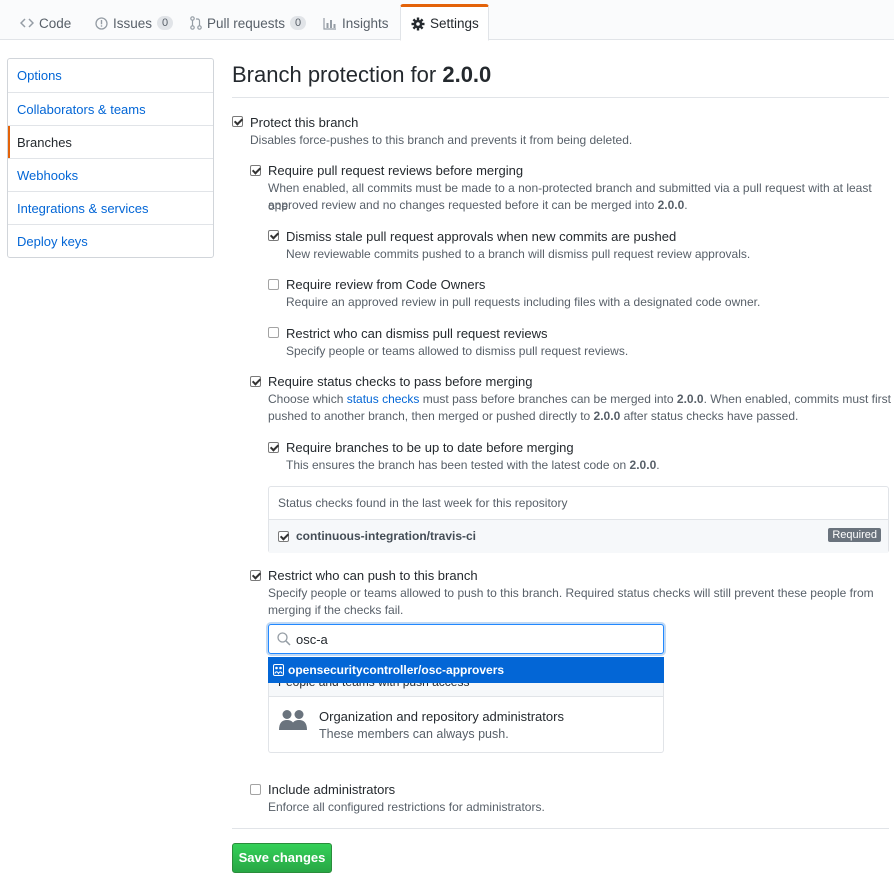  I want to click on suggestion-item: opensecuritycontroller/osc-approvers, so click(466, 670).